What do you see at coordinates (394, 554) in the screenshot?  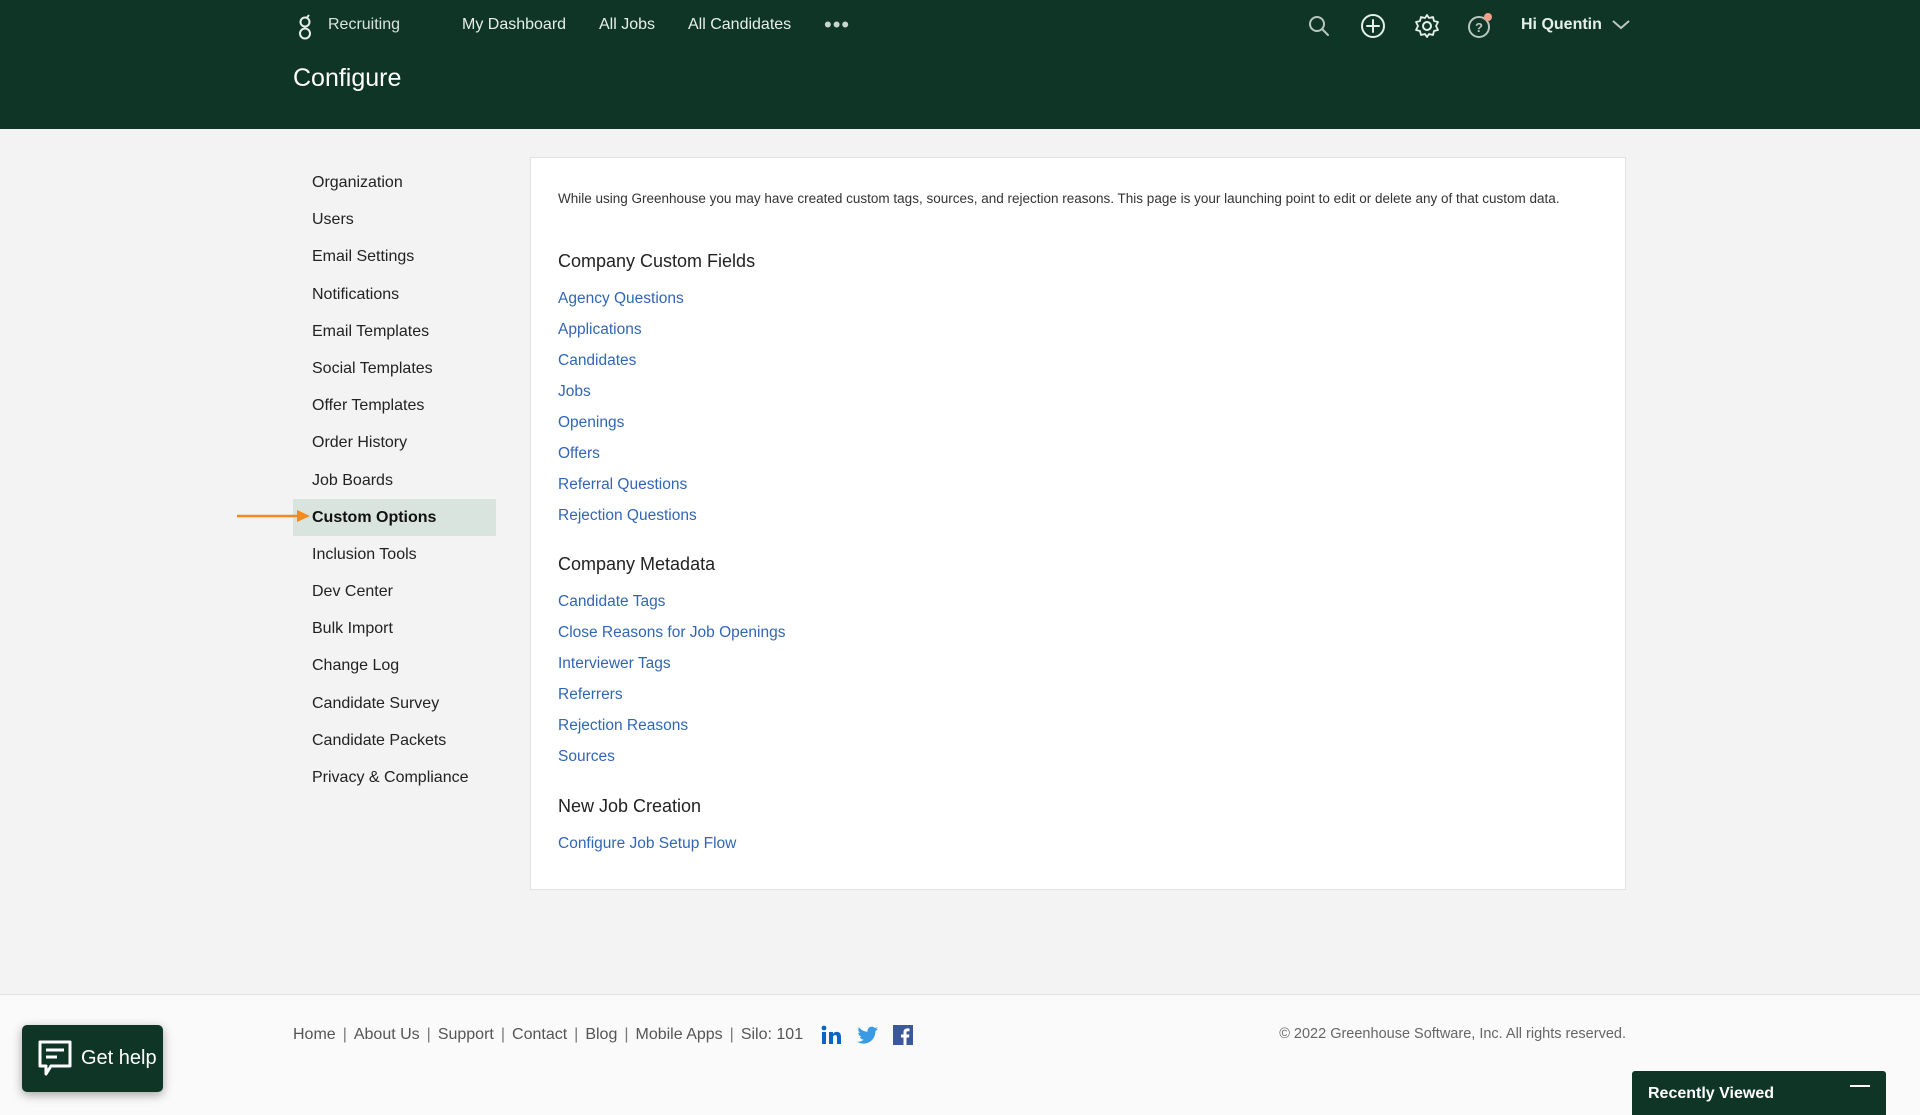 I see `sidebar-item-inclusion-tools: Inclusion Tools` at bounding box center [394, 554].